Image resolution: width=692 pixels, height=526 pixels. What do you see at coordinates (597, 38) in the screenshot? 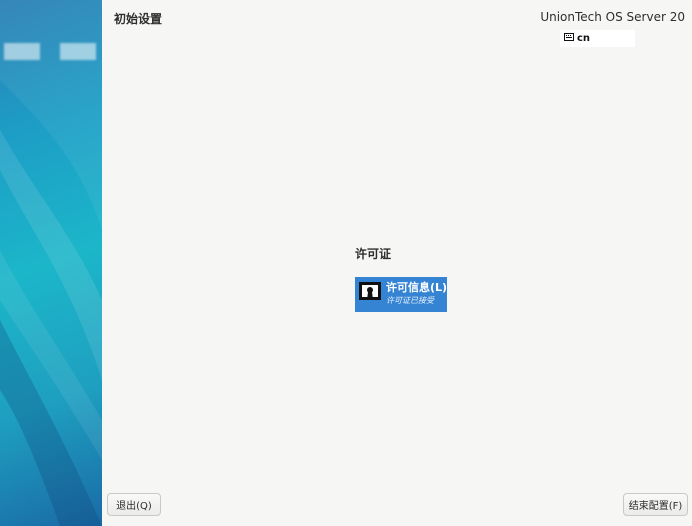
I see `keyboard-layout-indicator: cn` at bounding box center [597, 38].